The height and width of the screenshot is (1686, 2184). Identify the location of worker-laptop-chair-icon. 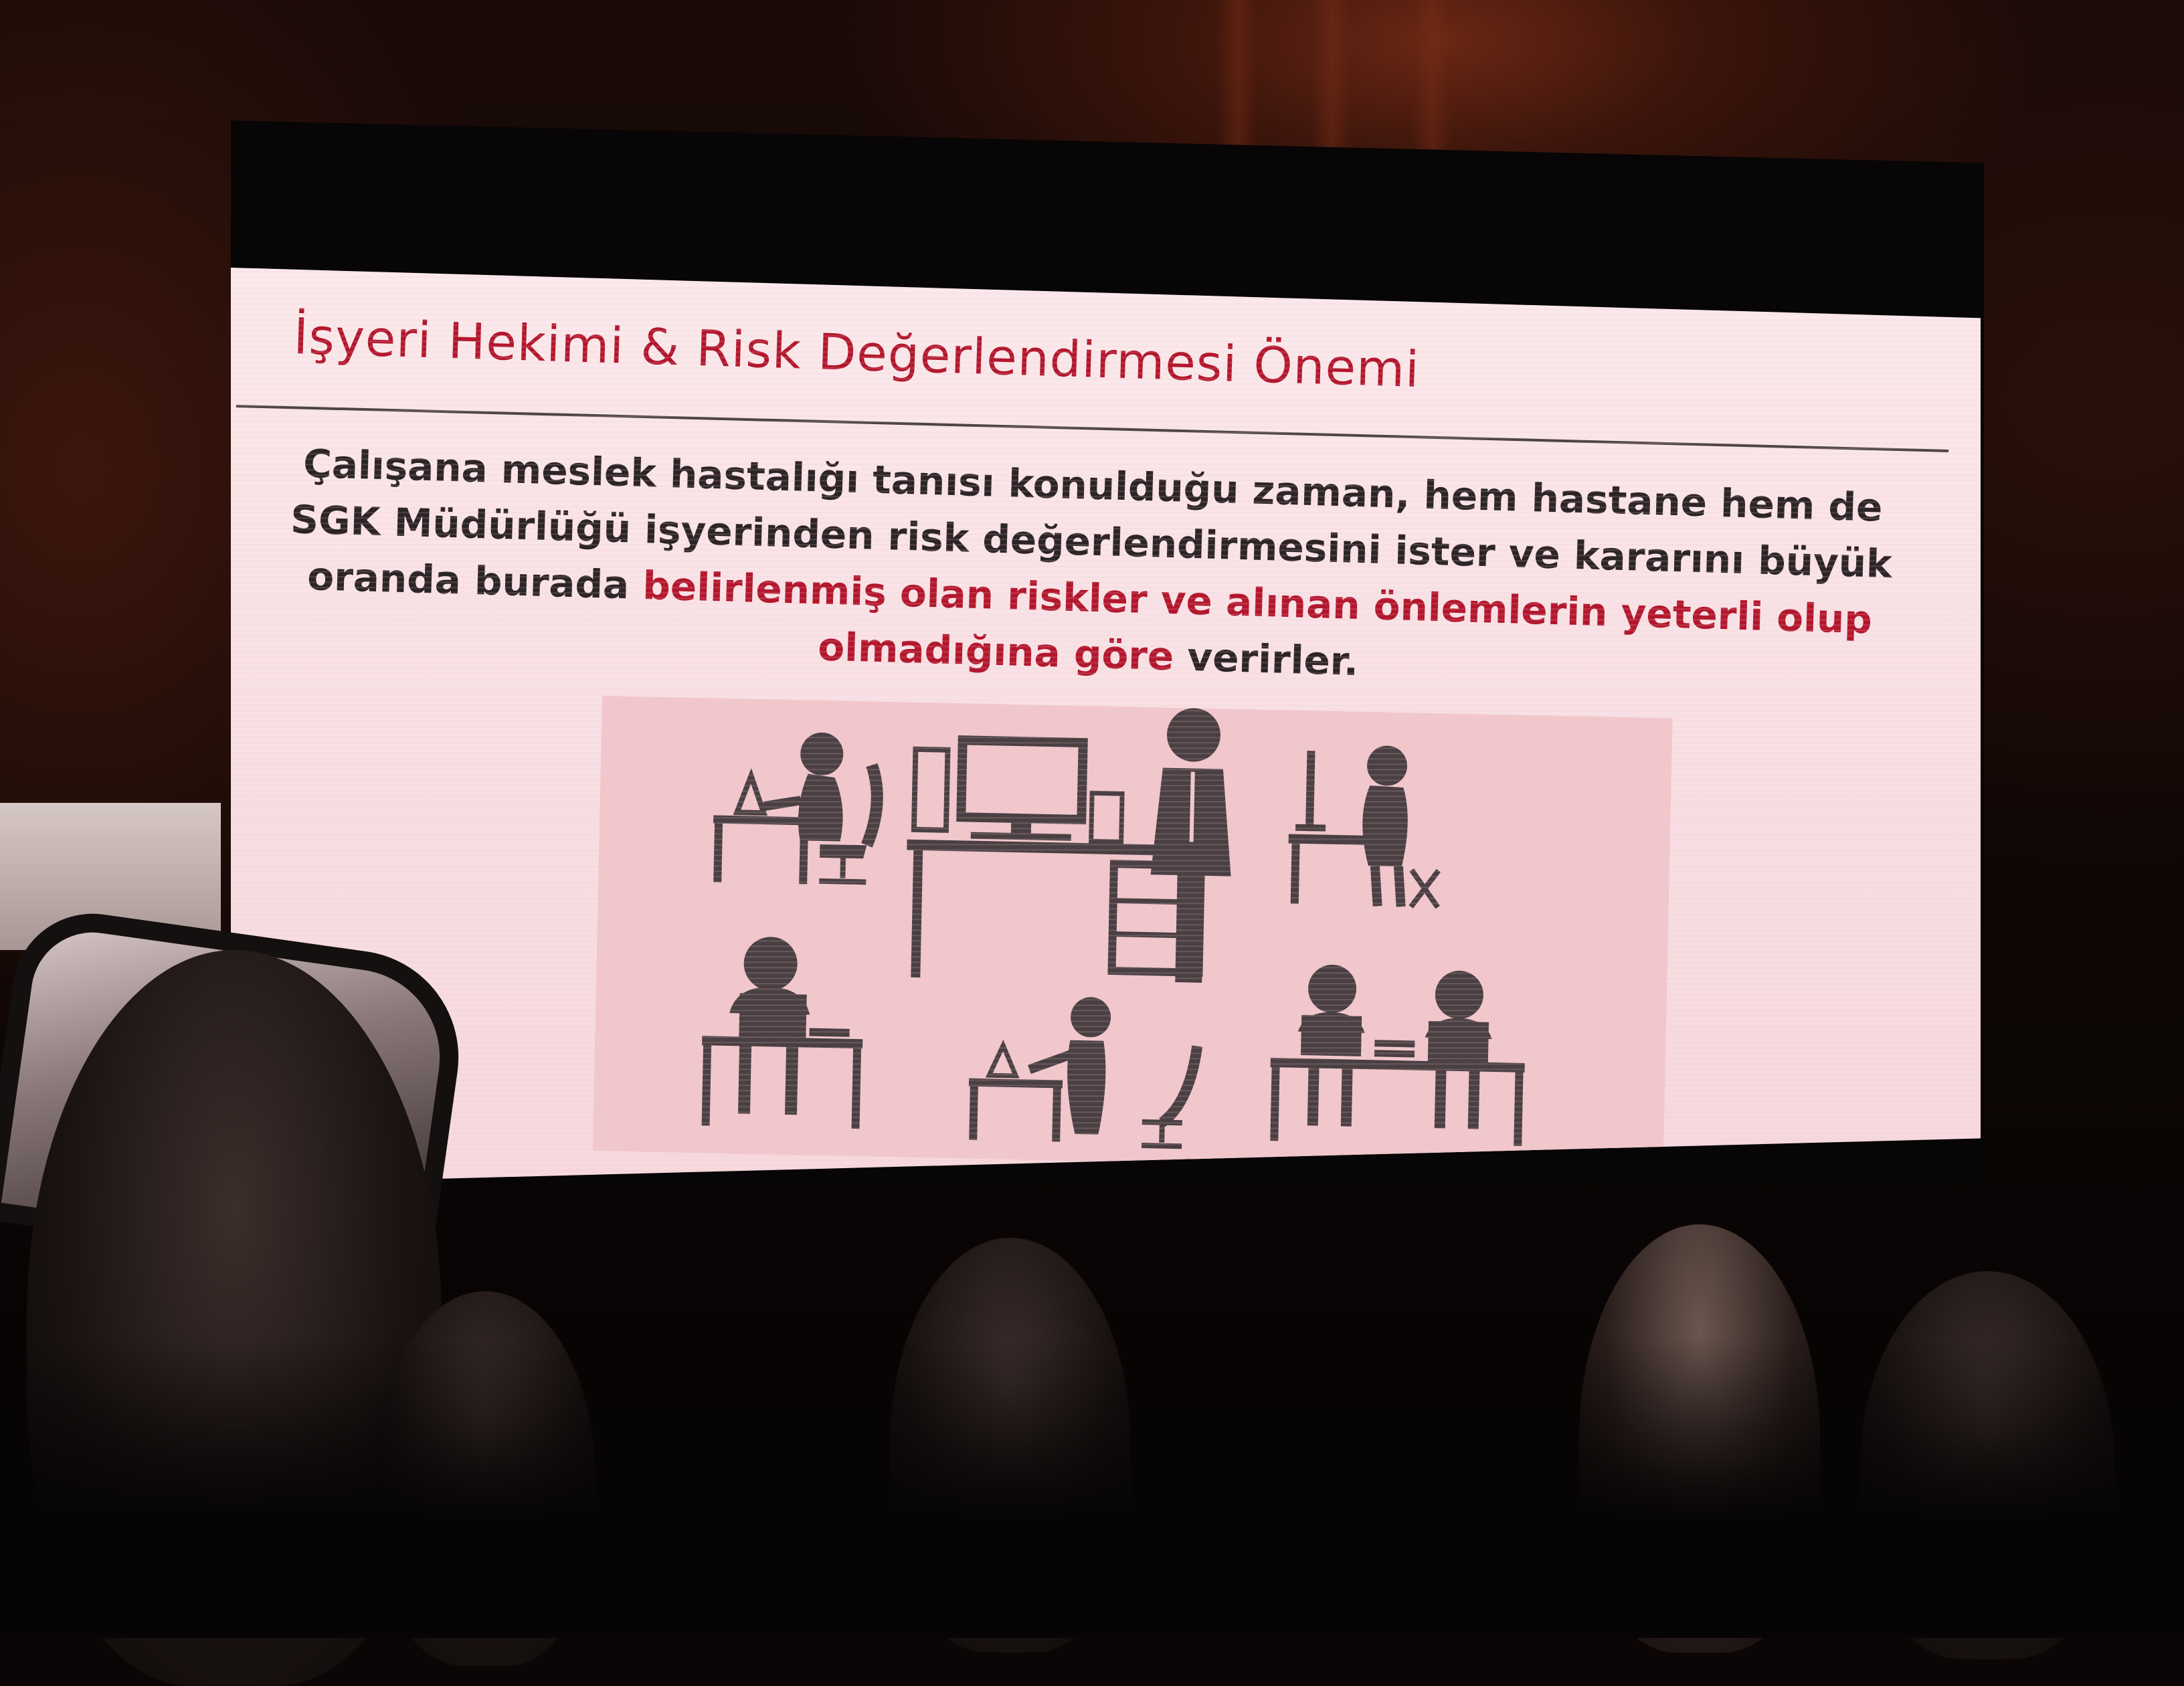
(798, 808).